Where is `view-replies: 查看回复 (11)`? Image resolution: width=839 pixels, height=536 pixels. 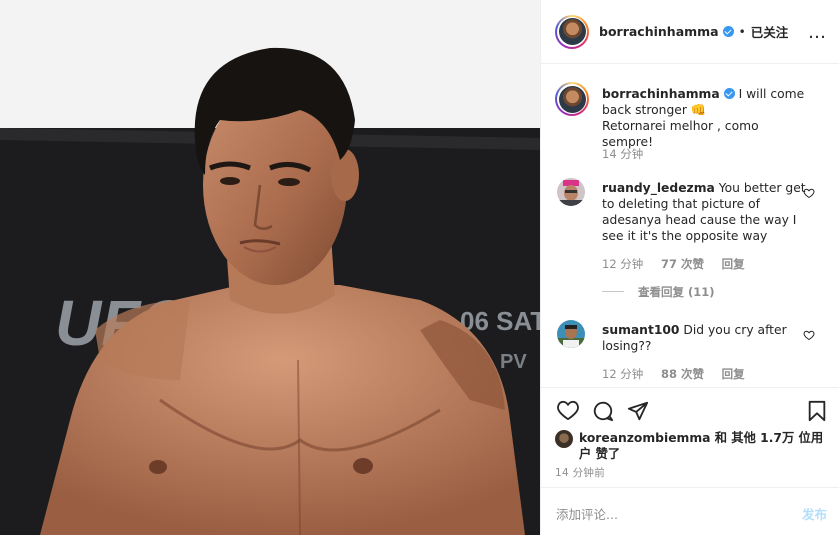 view-replies: 查看回复 (11) is located at coordinates (658, 292).